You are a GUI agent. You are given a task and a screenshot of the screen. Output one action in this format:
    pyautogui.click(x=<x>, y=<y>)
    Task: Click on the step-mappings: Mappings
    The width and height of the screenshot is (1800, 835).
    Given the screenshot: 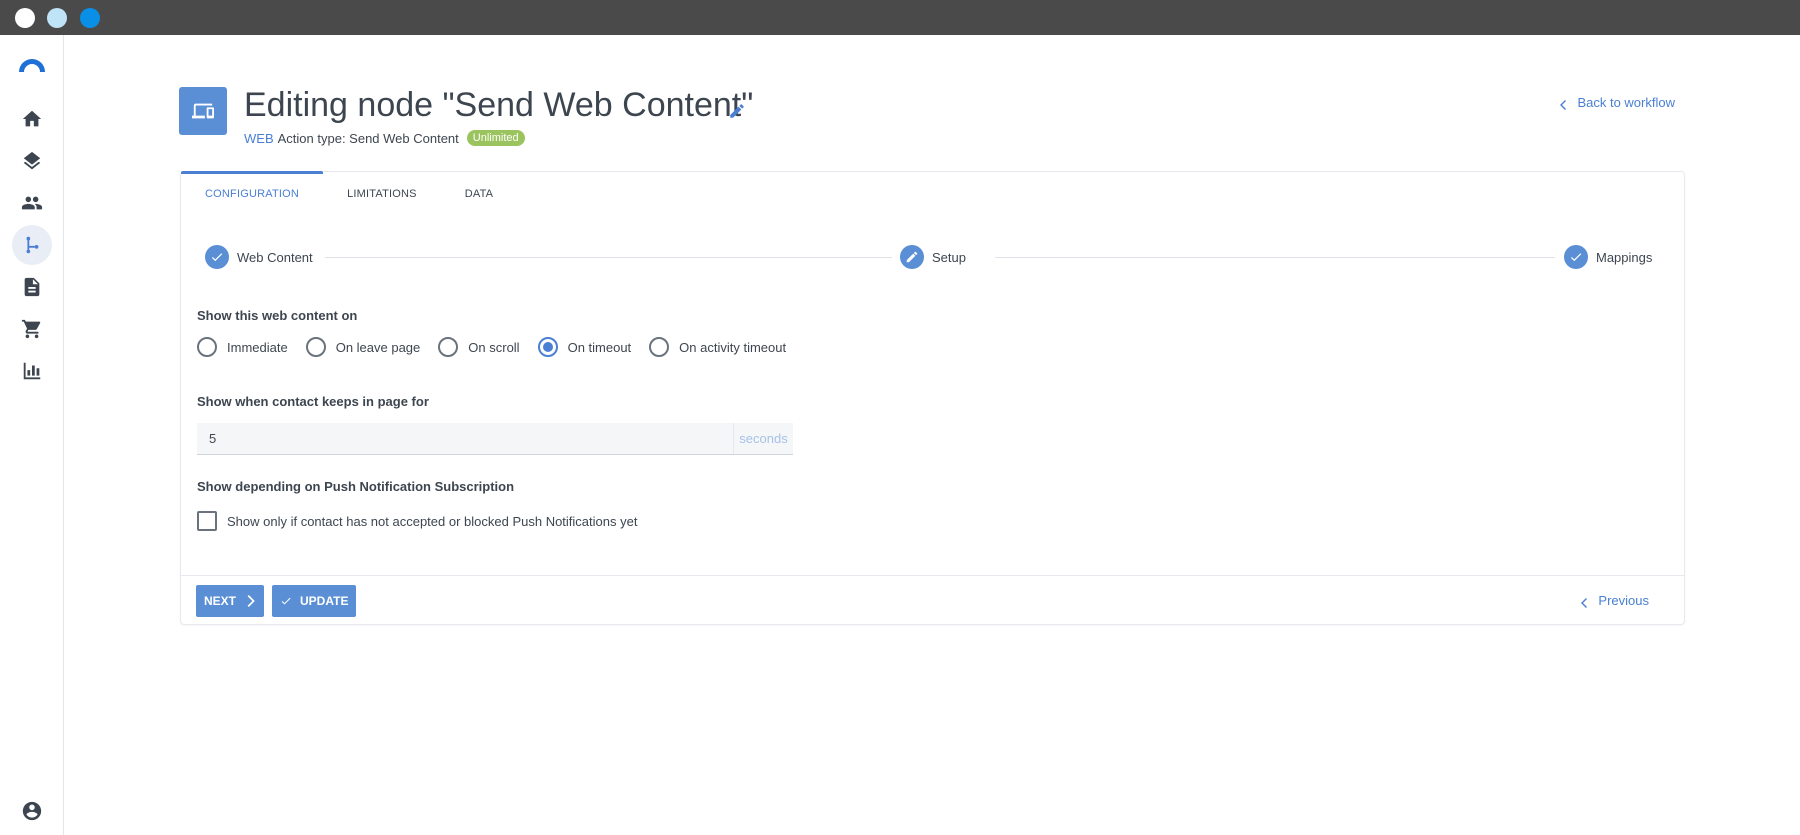 What is the action you would take?
    pyautogui.click(x=1608, y=257)
    